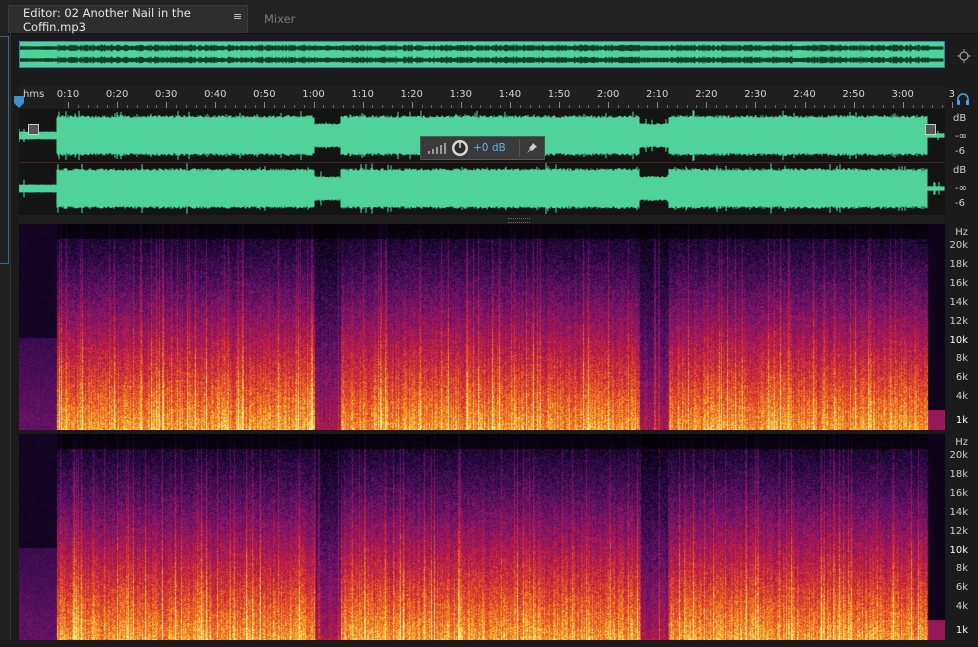  What do you see at coordinates (19, 102) in the screenshot?
I see `playhead-marker-icon` at bounding box center [19, 102].